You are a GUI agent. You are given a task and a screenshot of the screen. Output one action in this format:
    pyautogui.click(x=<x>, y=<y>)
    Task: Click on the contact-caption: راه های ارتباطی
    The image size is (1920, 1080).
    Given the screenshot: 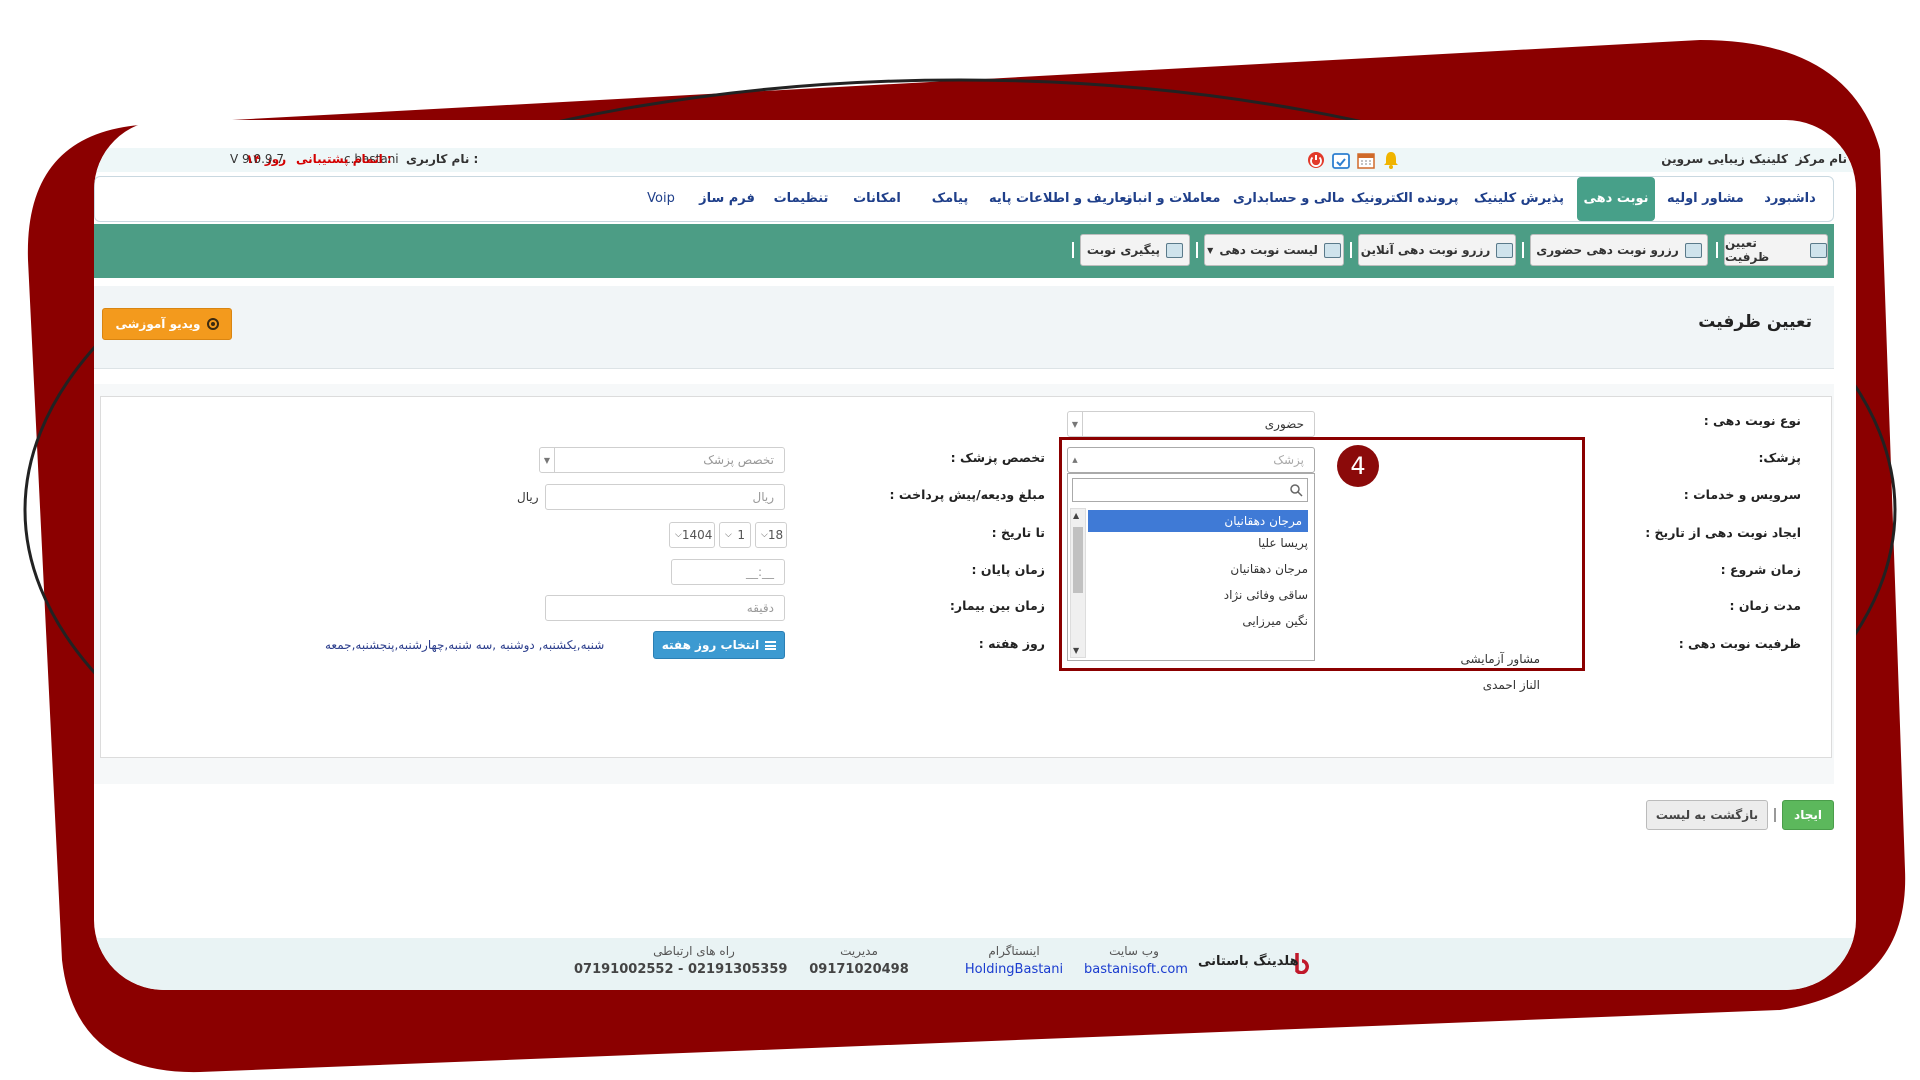 What is the action you would take?
    pyautogui.click(x=694, y=951)
    